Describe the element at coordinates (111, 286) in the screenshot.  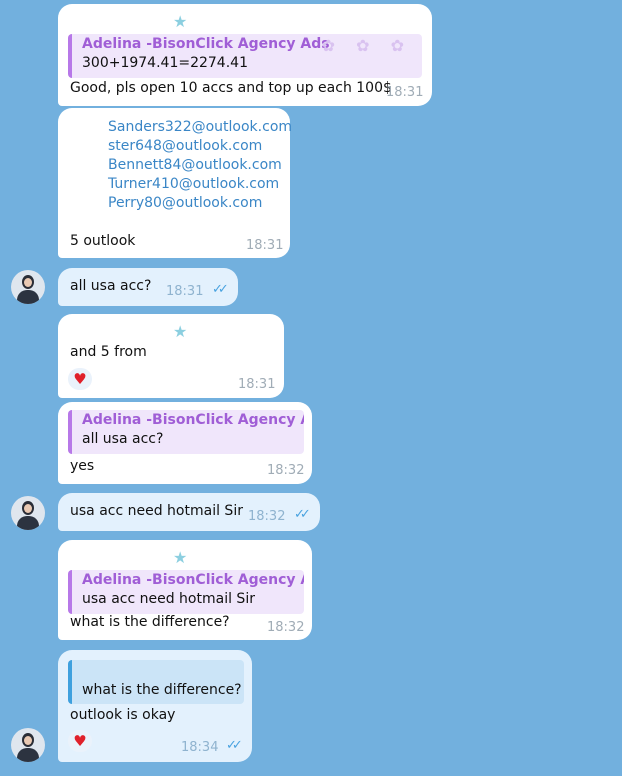
I see `message-text: all usa acc?` at that location.